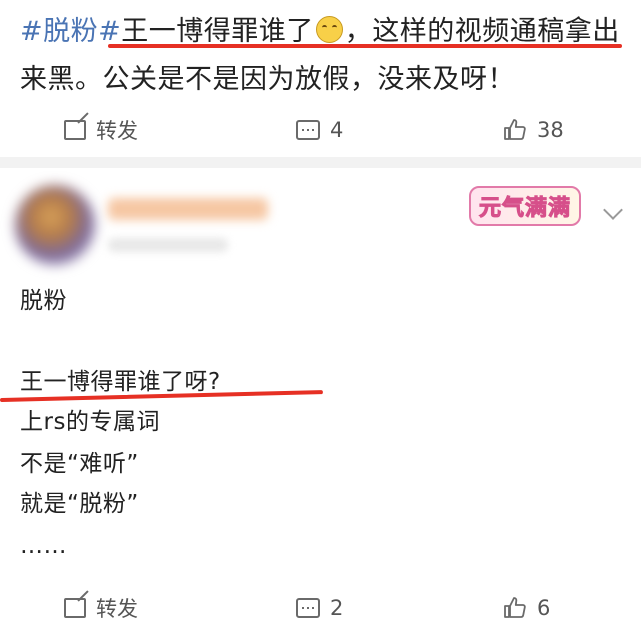  Describe the element at coordinates (329, 29) in the screenshot. I see `laughing-crying-emoji-icon` at that location.